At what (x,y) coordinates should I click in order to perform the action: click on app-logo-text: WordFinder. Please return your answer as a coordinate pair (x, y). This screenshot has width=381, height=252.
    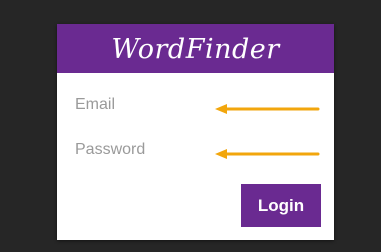
    Looking at the image, I should click on (195, 49).